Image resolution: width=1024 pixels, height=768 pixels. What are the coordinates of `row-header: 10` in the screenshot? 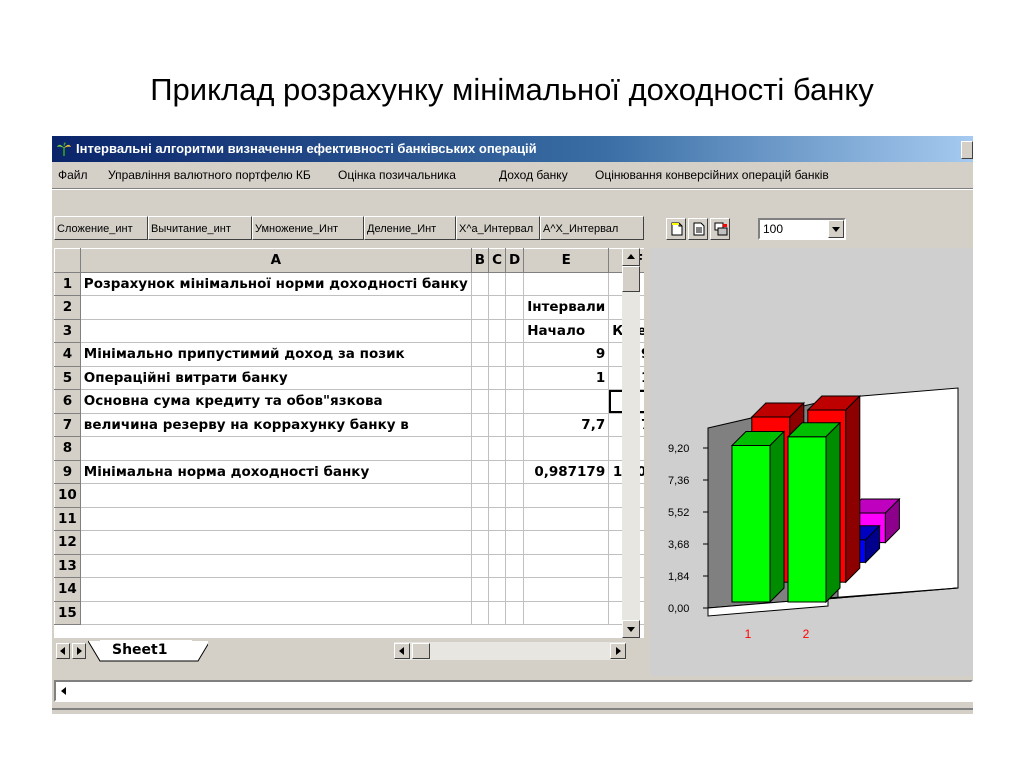 It's located at (67, 495).